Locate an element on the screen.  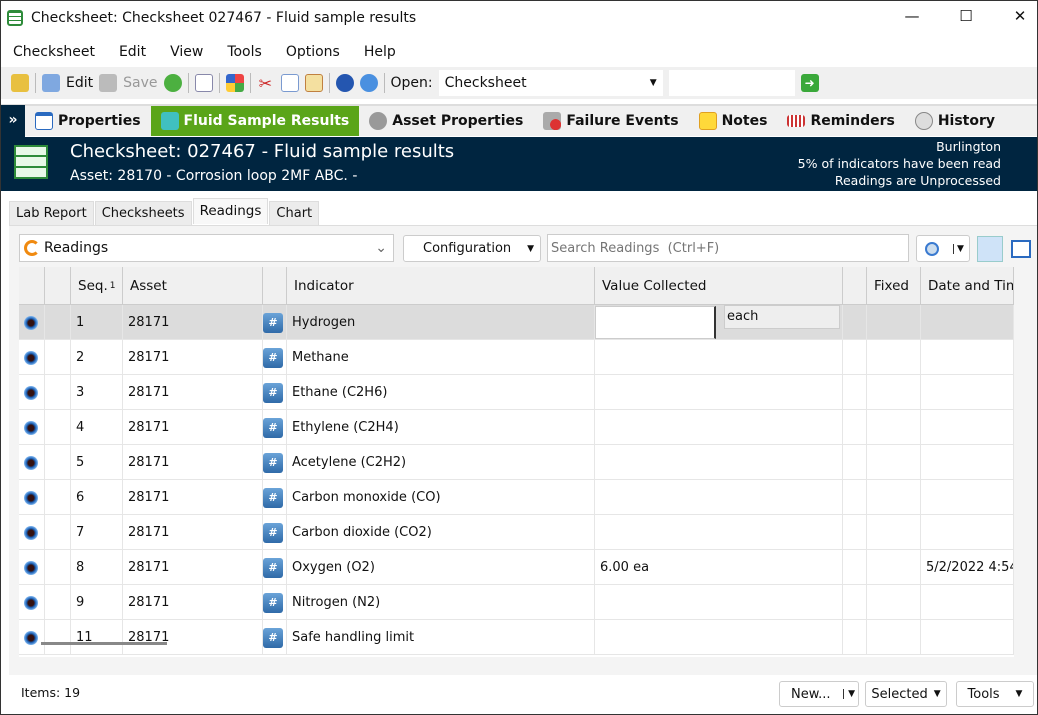
save-button: Save is located at coordinates (140, 83).